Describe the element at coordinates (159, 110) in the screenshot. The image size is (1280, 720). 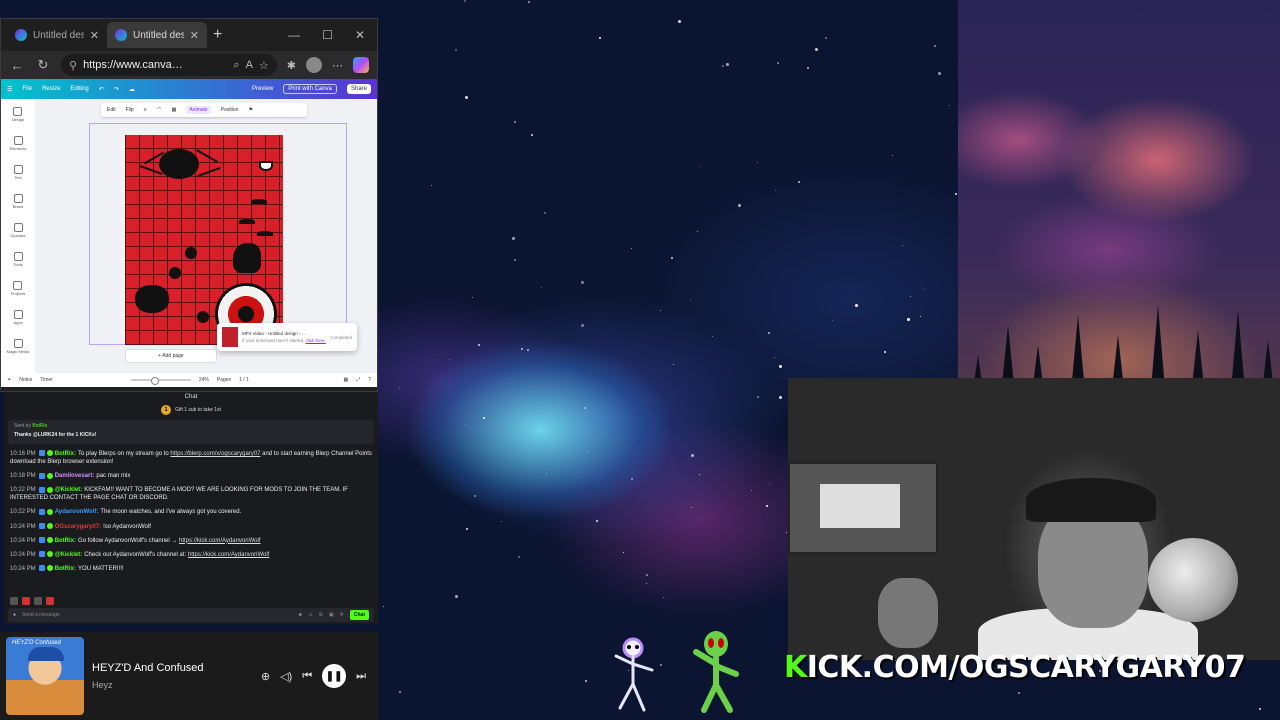
I see `curve-icon: ⌒` at that location.